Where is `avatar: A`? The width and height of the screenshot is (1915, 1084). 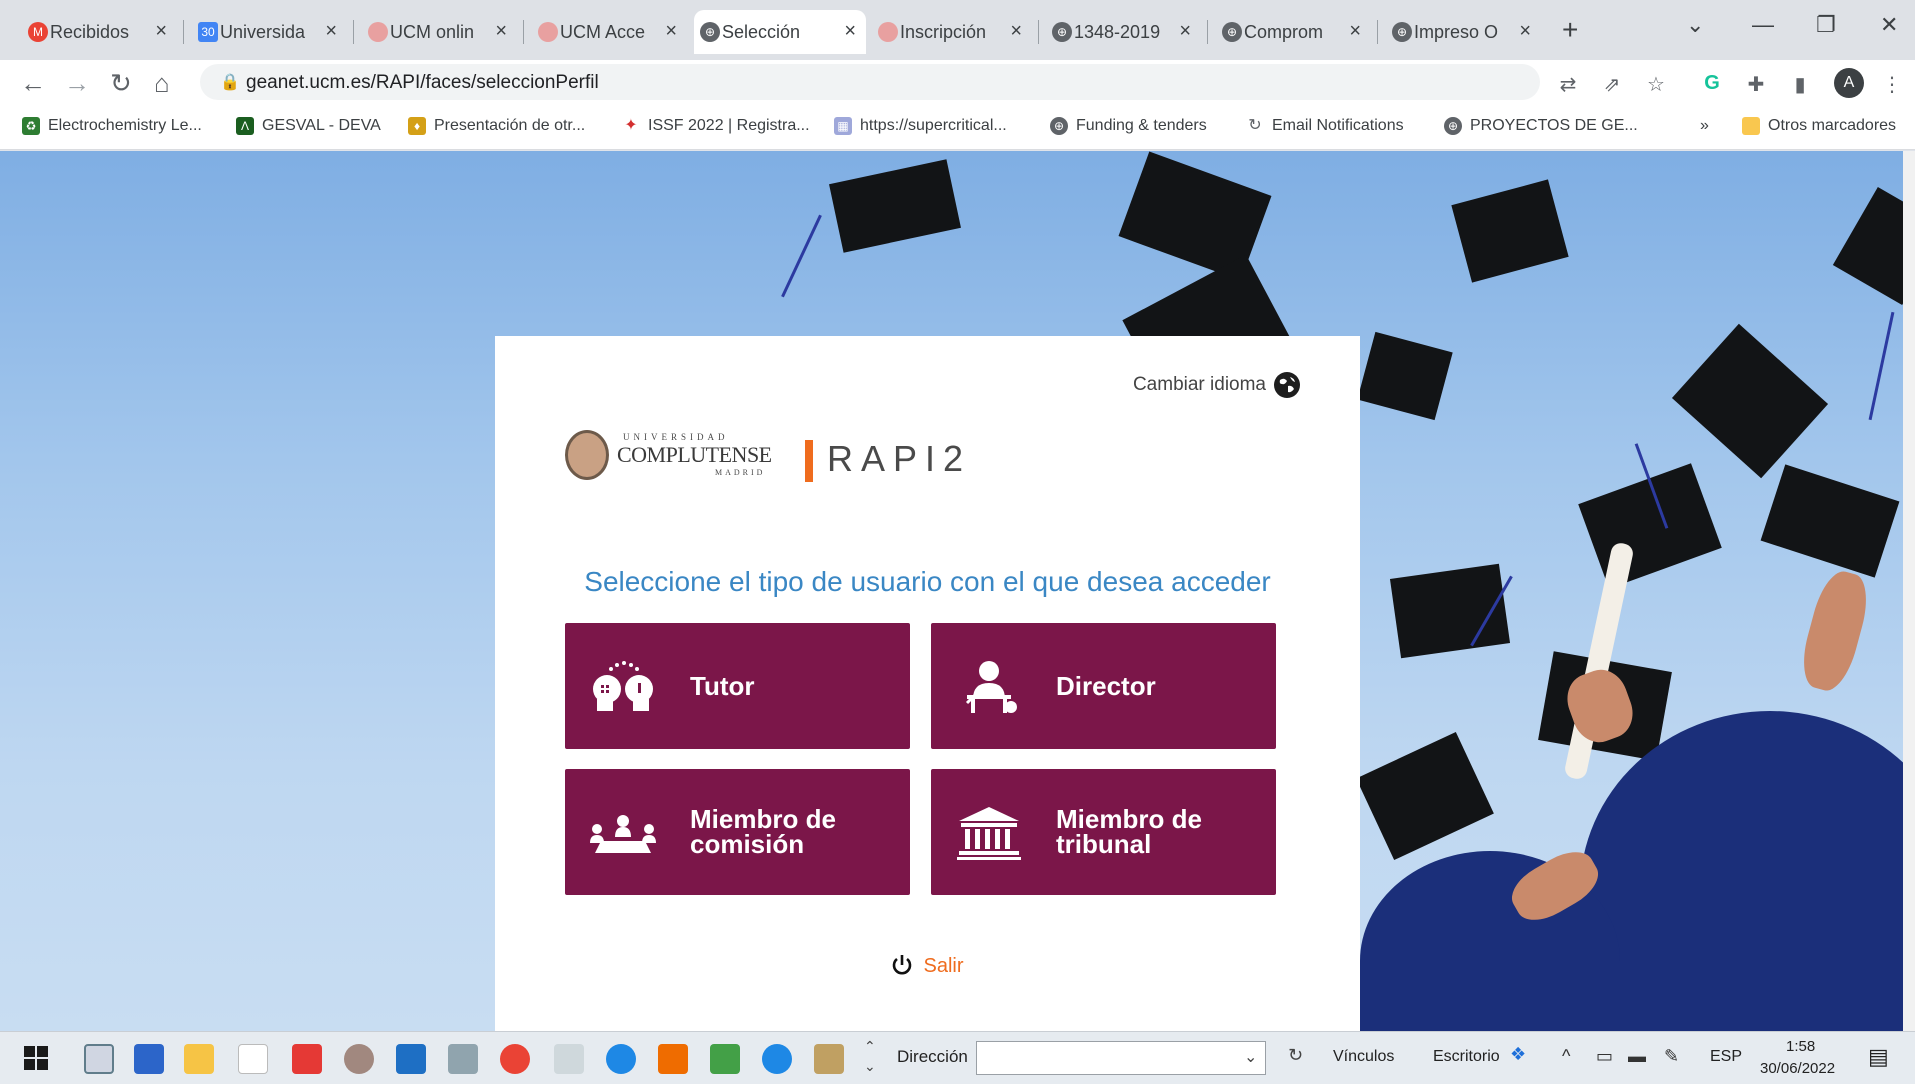
avatar: A is located at coordinates (1849, 83).